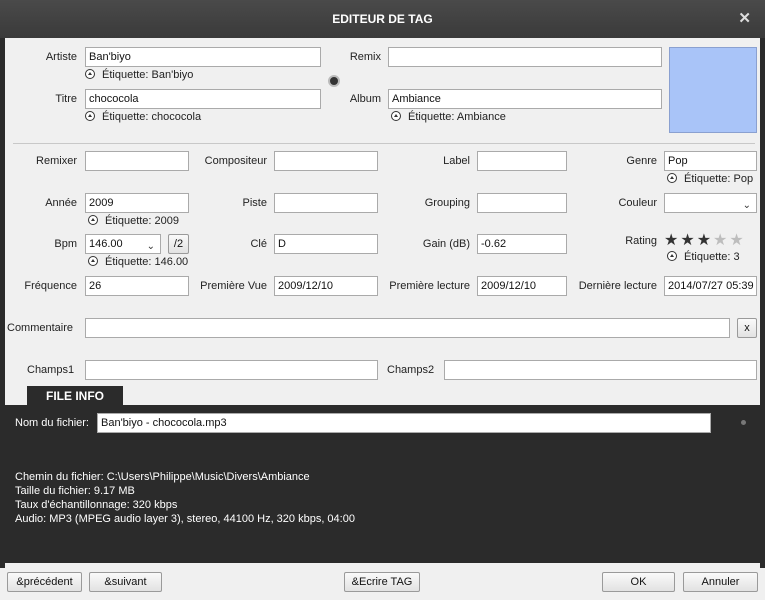 Image resolution: width=765 pixels, height=600 pixels. I want to click on title-input: chococola, so click(203, 99).